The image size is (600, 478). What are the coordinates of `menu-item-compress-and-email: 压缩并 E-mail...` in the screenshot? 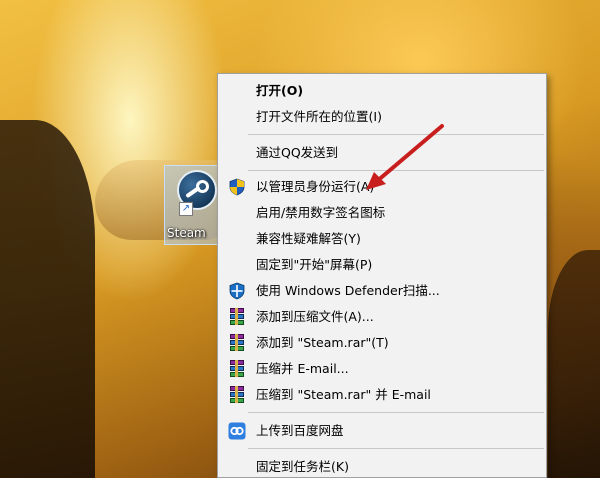 It's located at (382, 369).